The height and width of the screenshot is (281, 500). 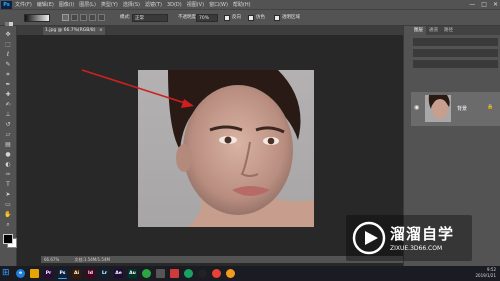 What do you see at coordinates (448, 30) in the screenshot?
I see `tab-paths: 路径` at bounding box center [448, 30].